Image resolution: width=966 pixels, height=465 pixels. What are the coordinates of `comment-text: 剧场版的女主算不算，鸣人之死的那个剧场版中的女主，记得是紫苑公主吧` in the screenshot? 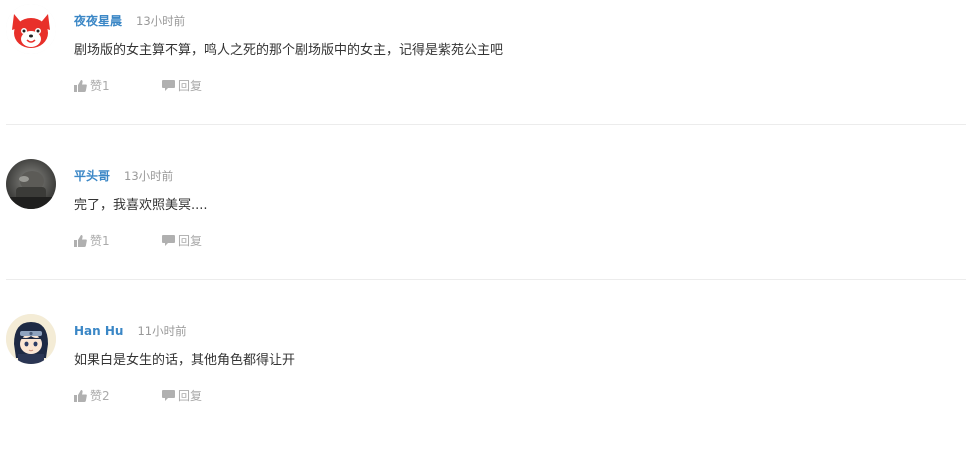 It's located at (289, 50).